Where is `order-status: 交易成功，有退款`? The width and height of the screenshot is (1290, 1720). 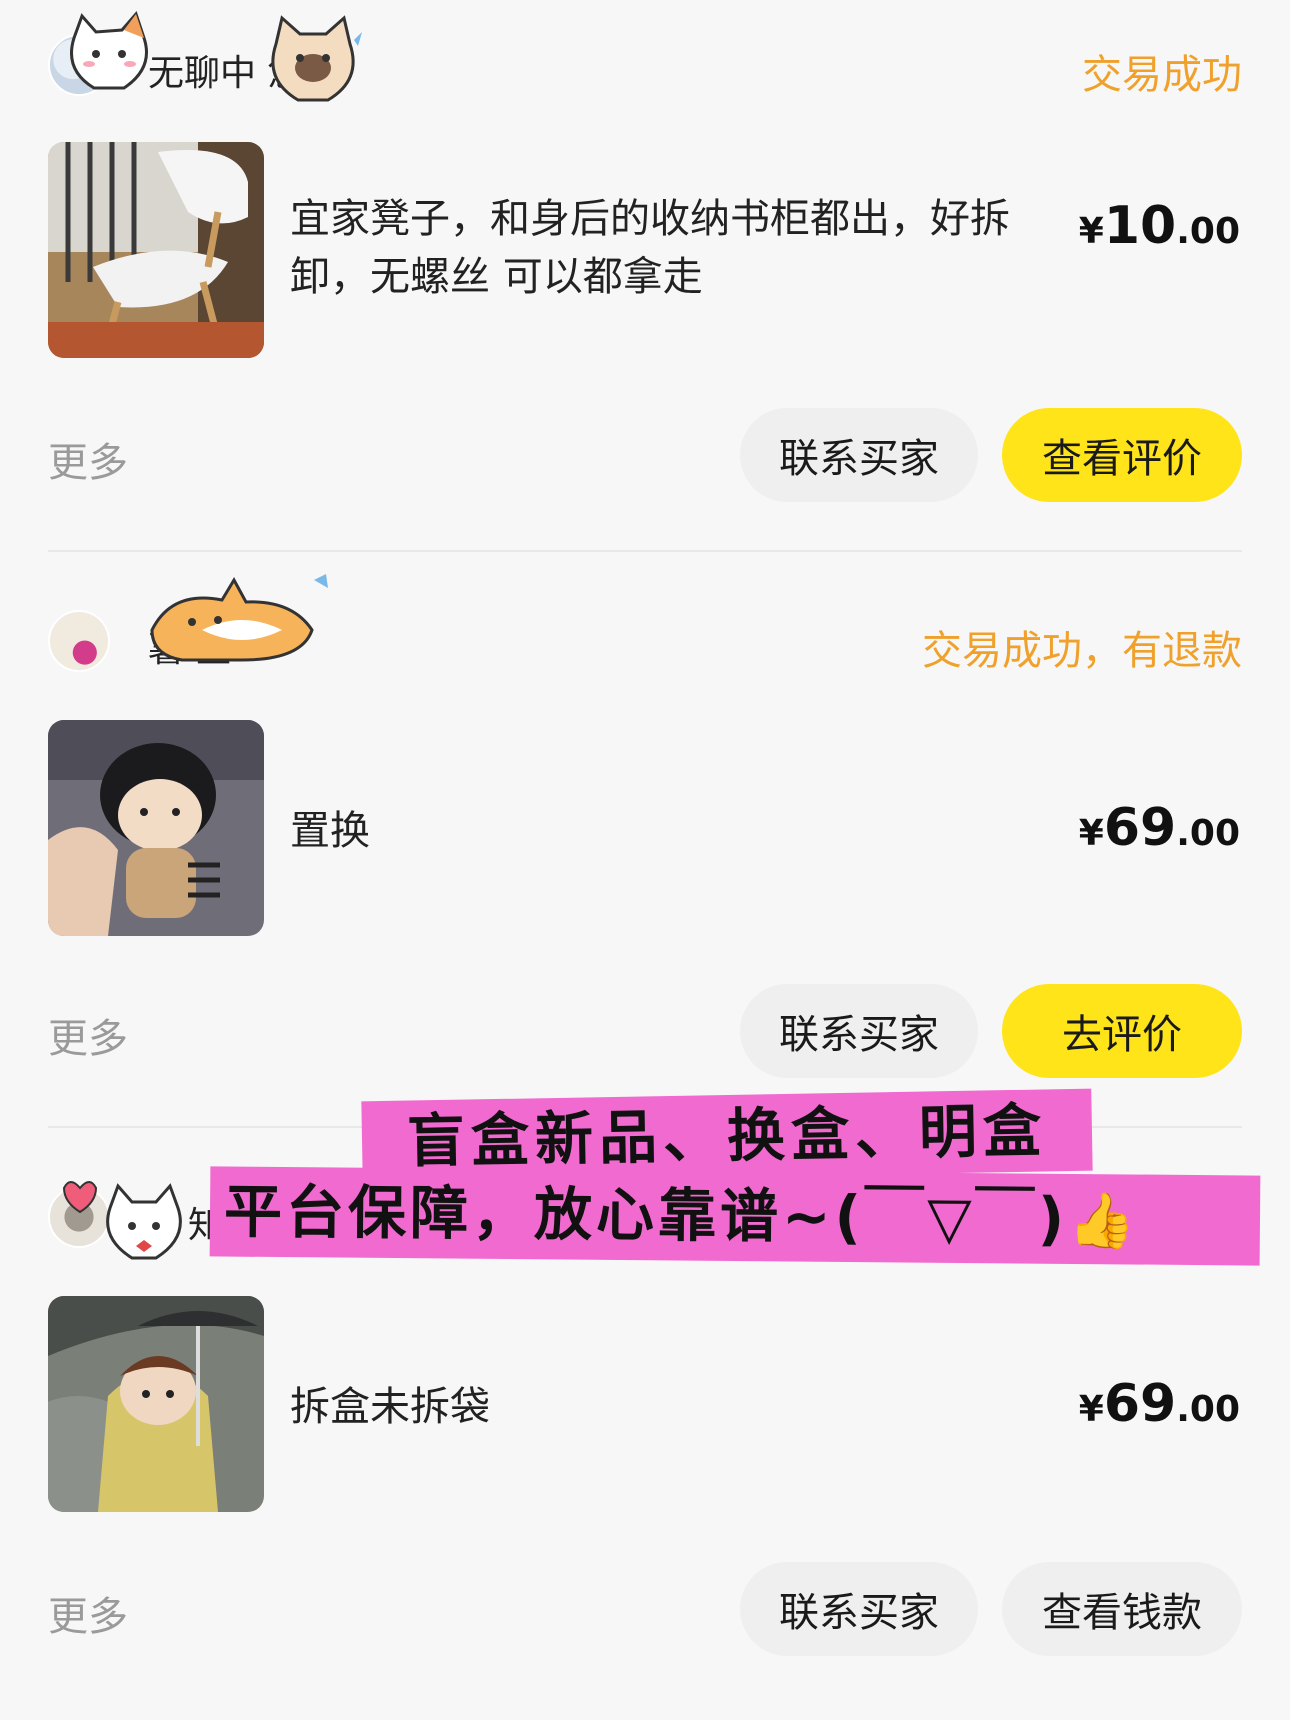
order-status: 交易成功，有退款 is located at coordinates (1082, 651).